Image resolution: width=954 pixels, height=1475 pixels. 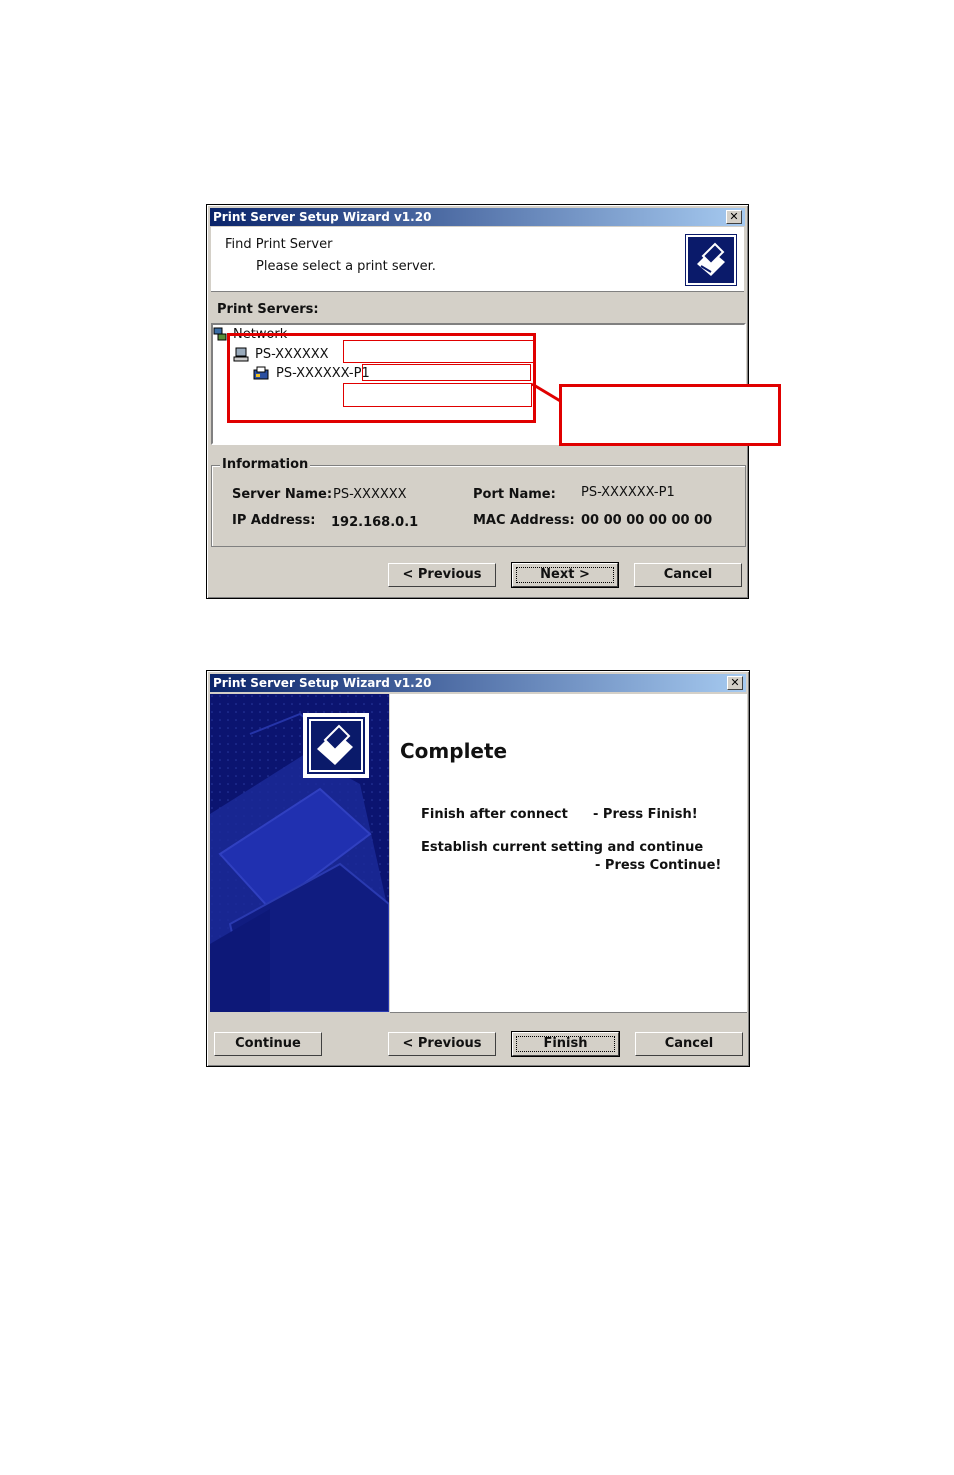 What do you see at coordinates (274, 520) in the screenshot?
I see `ip-address-label: IP Address:` at bounding box center [274, 520].